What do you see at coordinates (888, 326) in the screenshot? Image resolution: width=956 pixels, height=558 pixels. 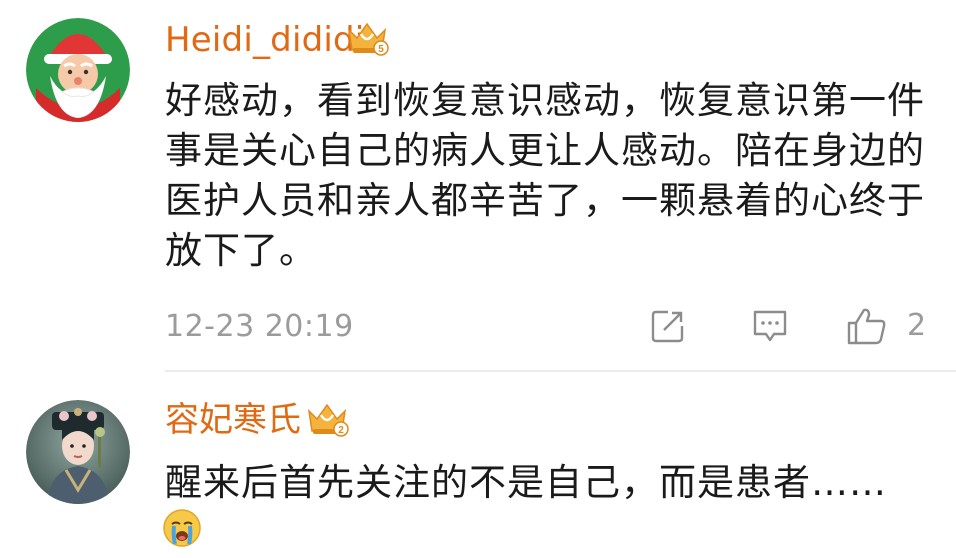 I see `like-button: 2` at bounding box center [888, 326].